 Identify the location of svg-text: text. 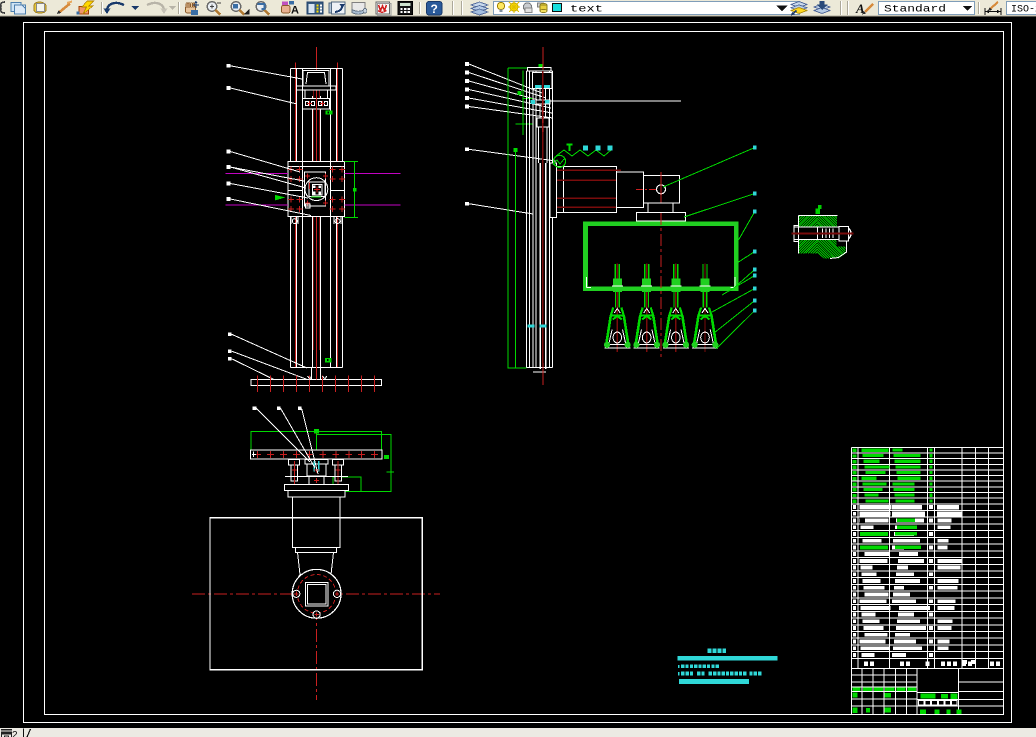
(586, 10).